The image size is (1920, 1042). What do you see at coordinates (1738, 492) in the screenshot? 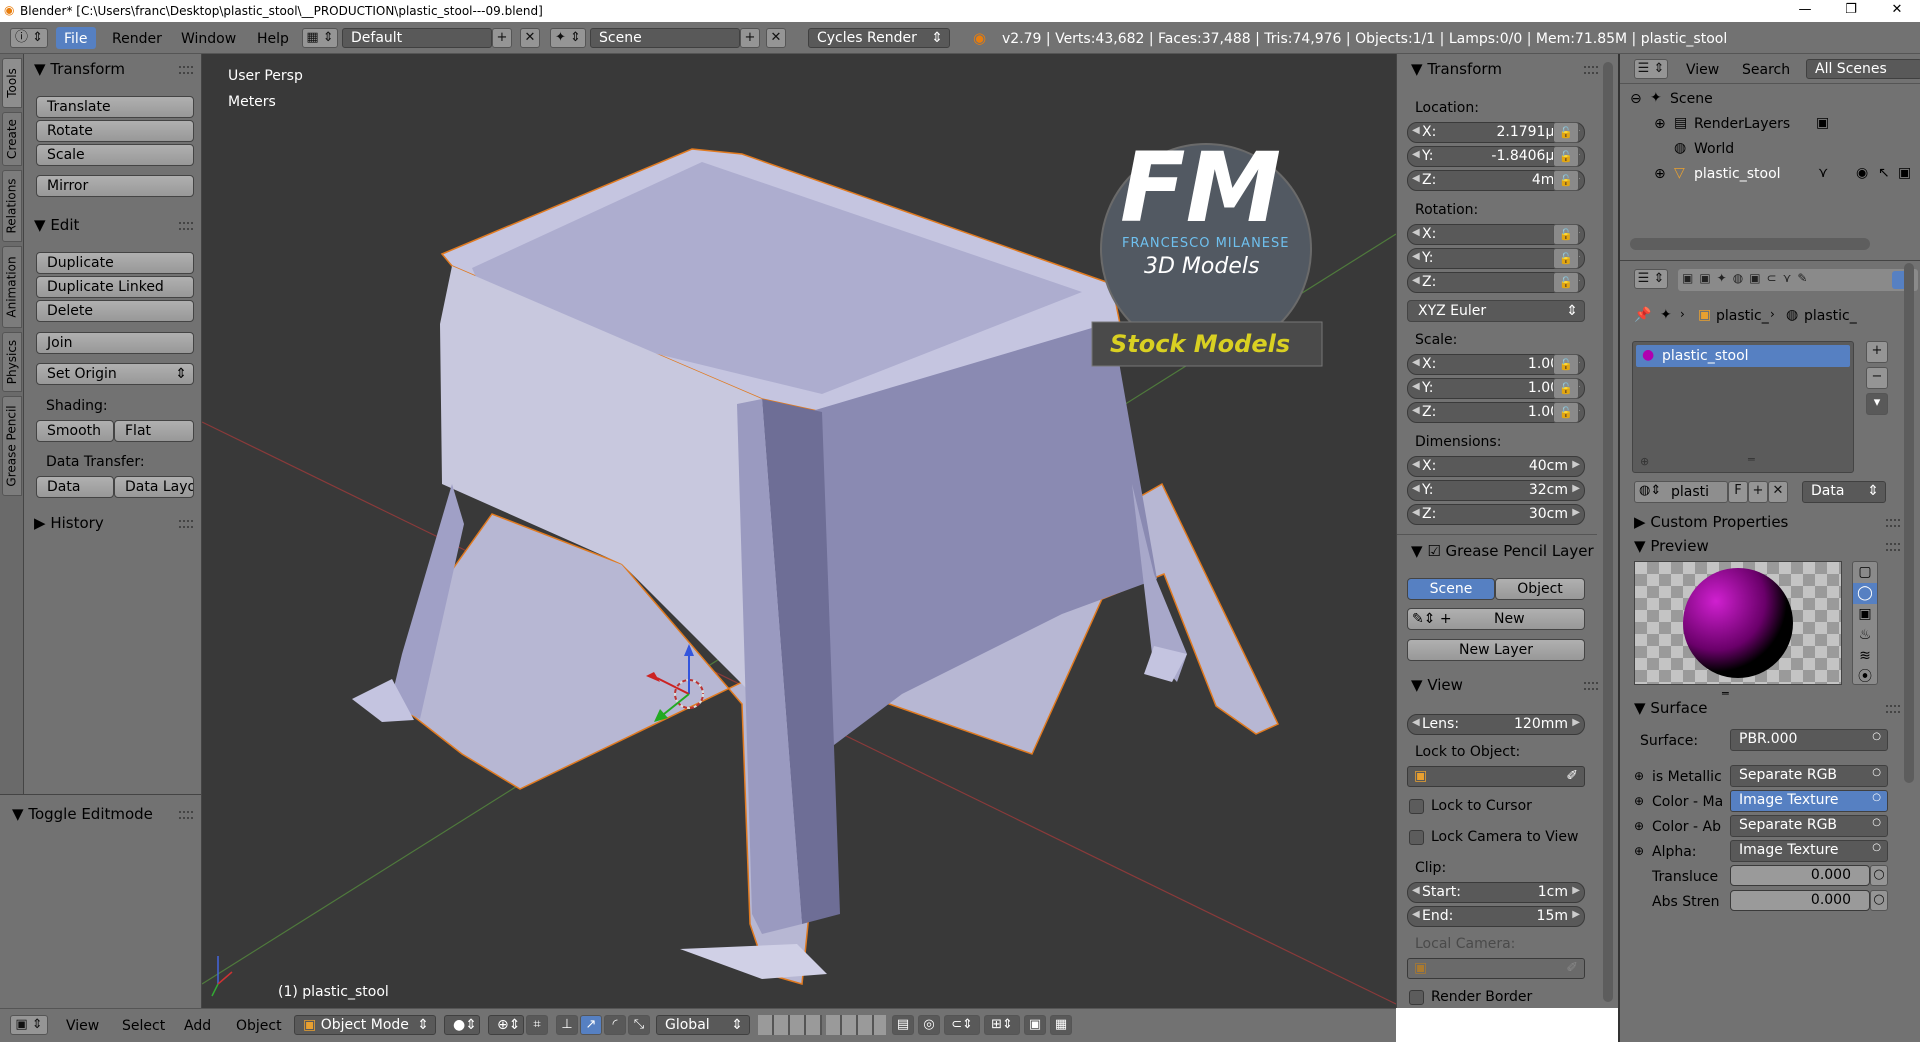
I see `fake-user-button: F` at bounding box center [1738, 492].